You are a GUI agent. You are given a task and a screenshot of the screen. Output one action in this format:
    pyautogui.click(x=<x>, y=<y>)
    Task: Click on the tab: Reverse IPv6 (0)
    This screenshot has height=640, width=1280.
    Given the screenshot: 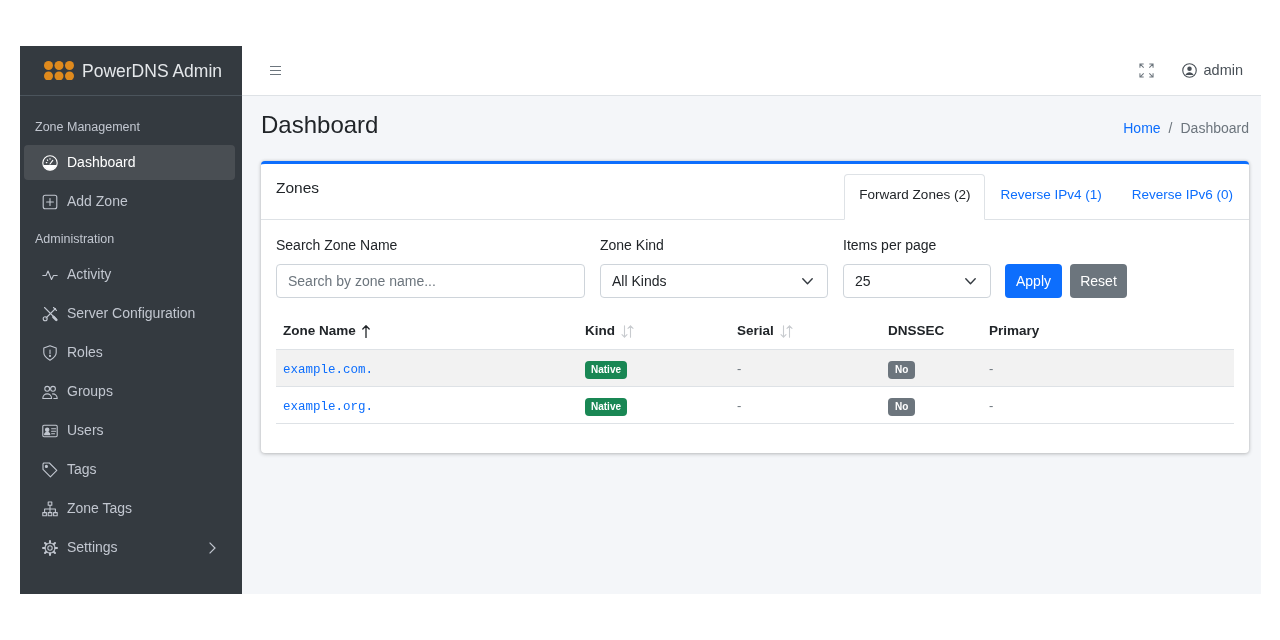 What is the action you would take?
    pyautogui.click(x=1182, y=197)
    